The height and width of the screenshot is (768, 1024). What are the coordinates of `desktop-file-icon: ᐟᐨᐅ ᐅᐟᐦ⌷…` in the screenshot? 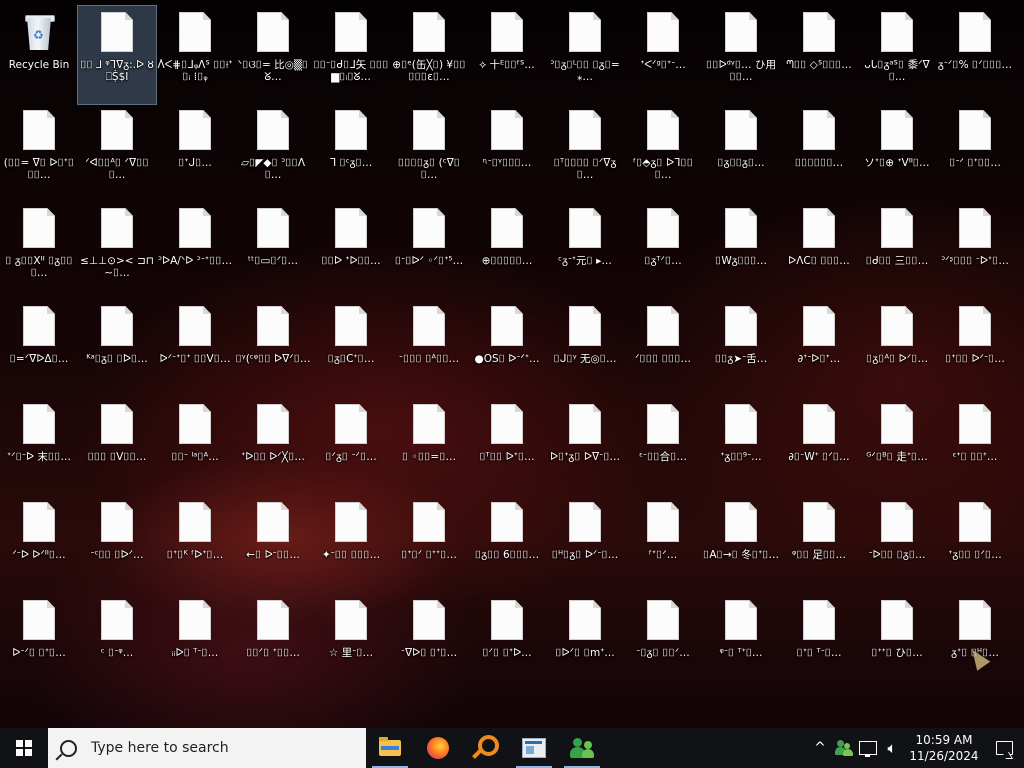 It's located at (39, 545).